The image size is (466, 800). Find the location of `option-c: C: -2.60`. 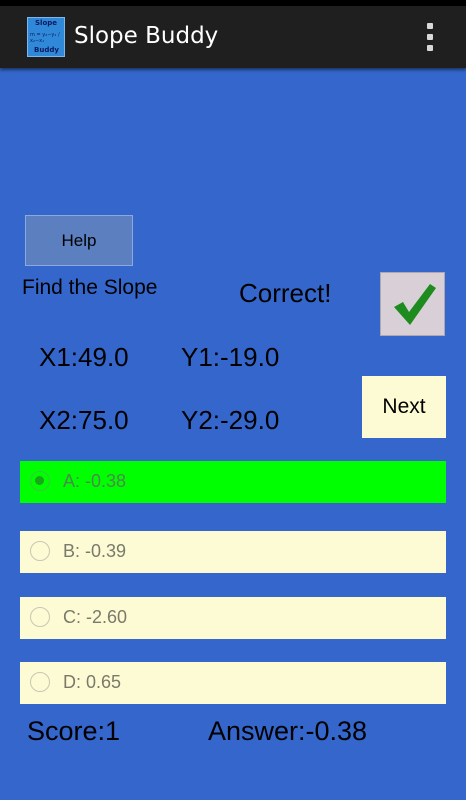

option-c: C: -2.60 is located at coordinates (233, 618).